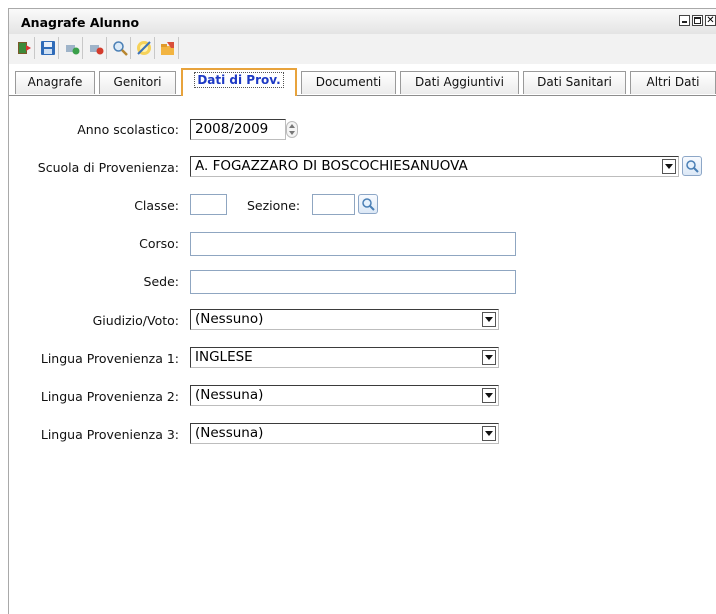 The width and height of the screenshot is (716, 614). I want to click on anno-scolastico-field: 2008/2009, so click(238, 129).